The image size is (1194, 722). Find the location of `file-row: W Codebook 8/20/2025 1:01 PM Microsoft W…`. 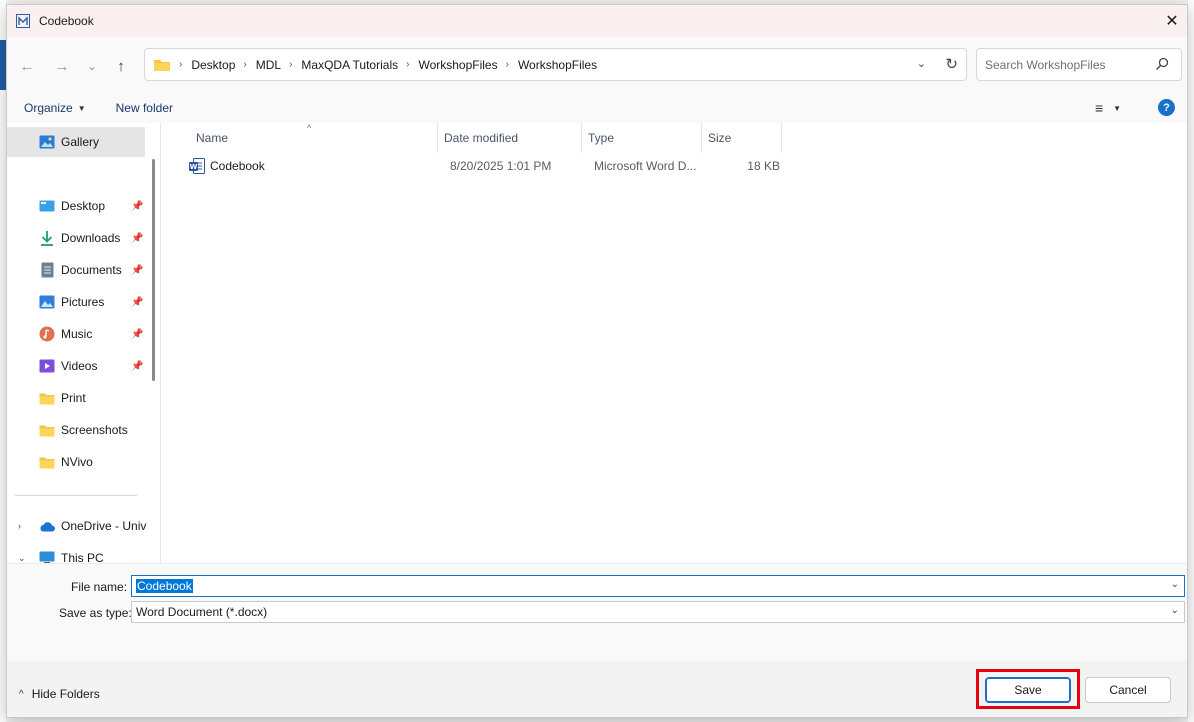

file-row: W Codebook 8/20/2025 1:01 PM Microsoft W… is located at coordinates (475, 166).